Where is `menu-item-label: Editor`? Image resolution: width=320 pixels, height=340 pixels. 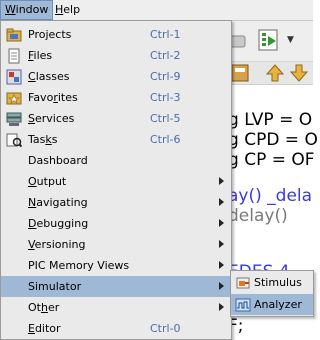 menu-item-label: Editor is located at coordinates (44, 328).